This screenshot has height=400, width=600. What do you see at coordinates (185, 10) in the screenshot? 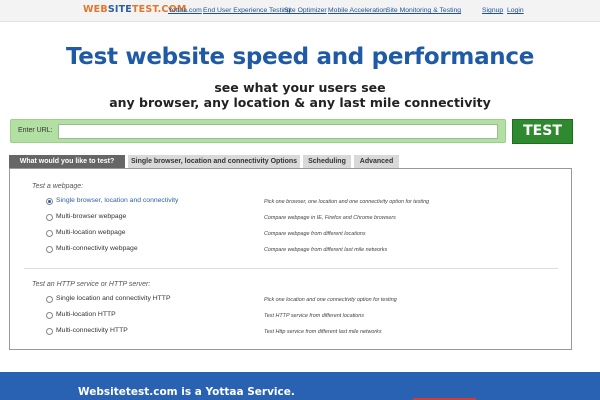
I see `nav-link-yottaa: Yottaa.com` at bounding box center [185, 10].